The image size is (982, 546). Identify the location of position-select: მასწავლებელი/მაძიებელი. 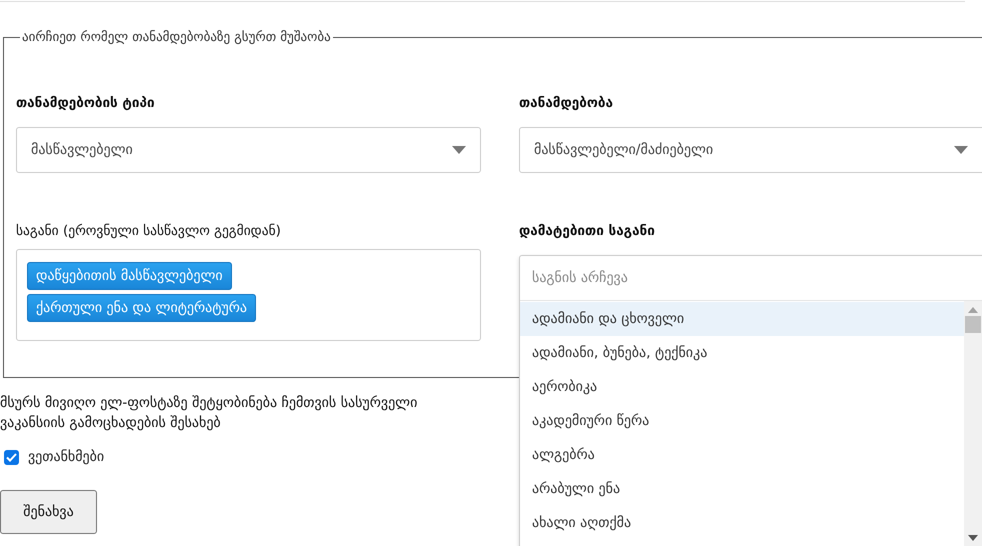
(750, 150).